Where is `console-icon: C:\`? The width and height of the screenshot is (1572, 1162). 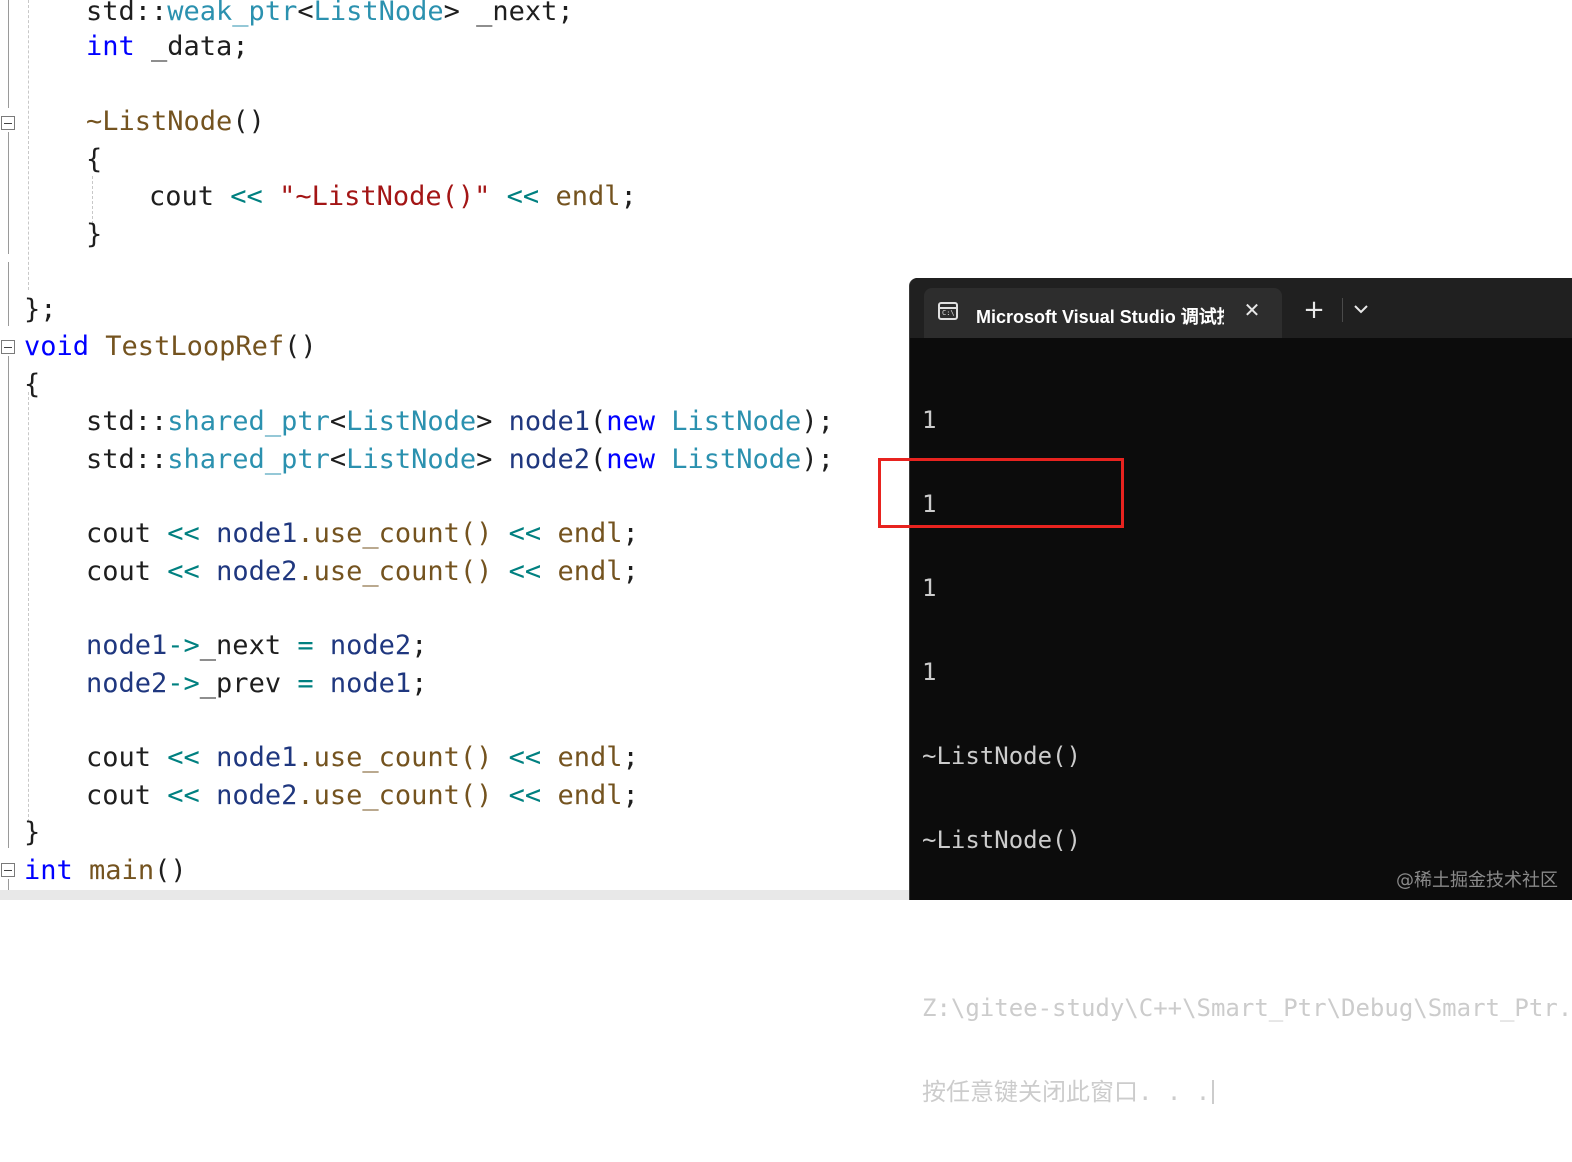
console-icon: C:\ is located at coordinates (948, 311).